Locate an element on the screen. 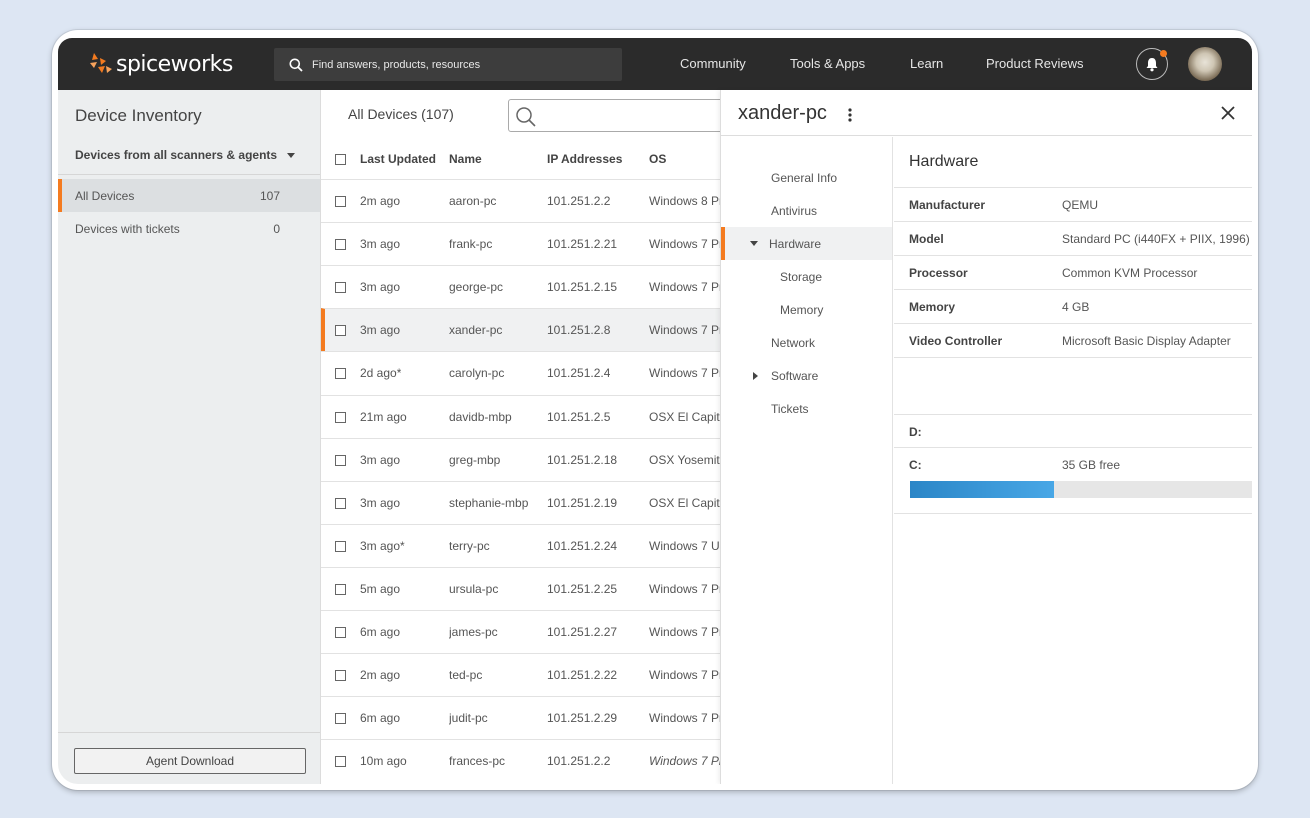 This screenshot has height=818, width=1310. cell-name: xander-pc is located at coordinates (476, 330).